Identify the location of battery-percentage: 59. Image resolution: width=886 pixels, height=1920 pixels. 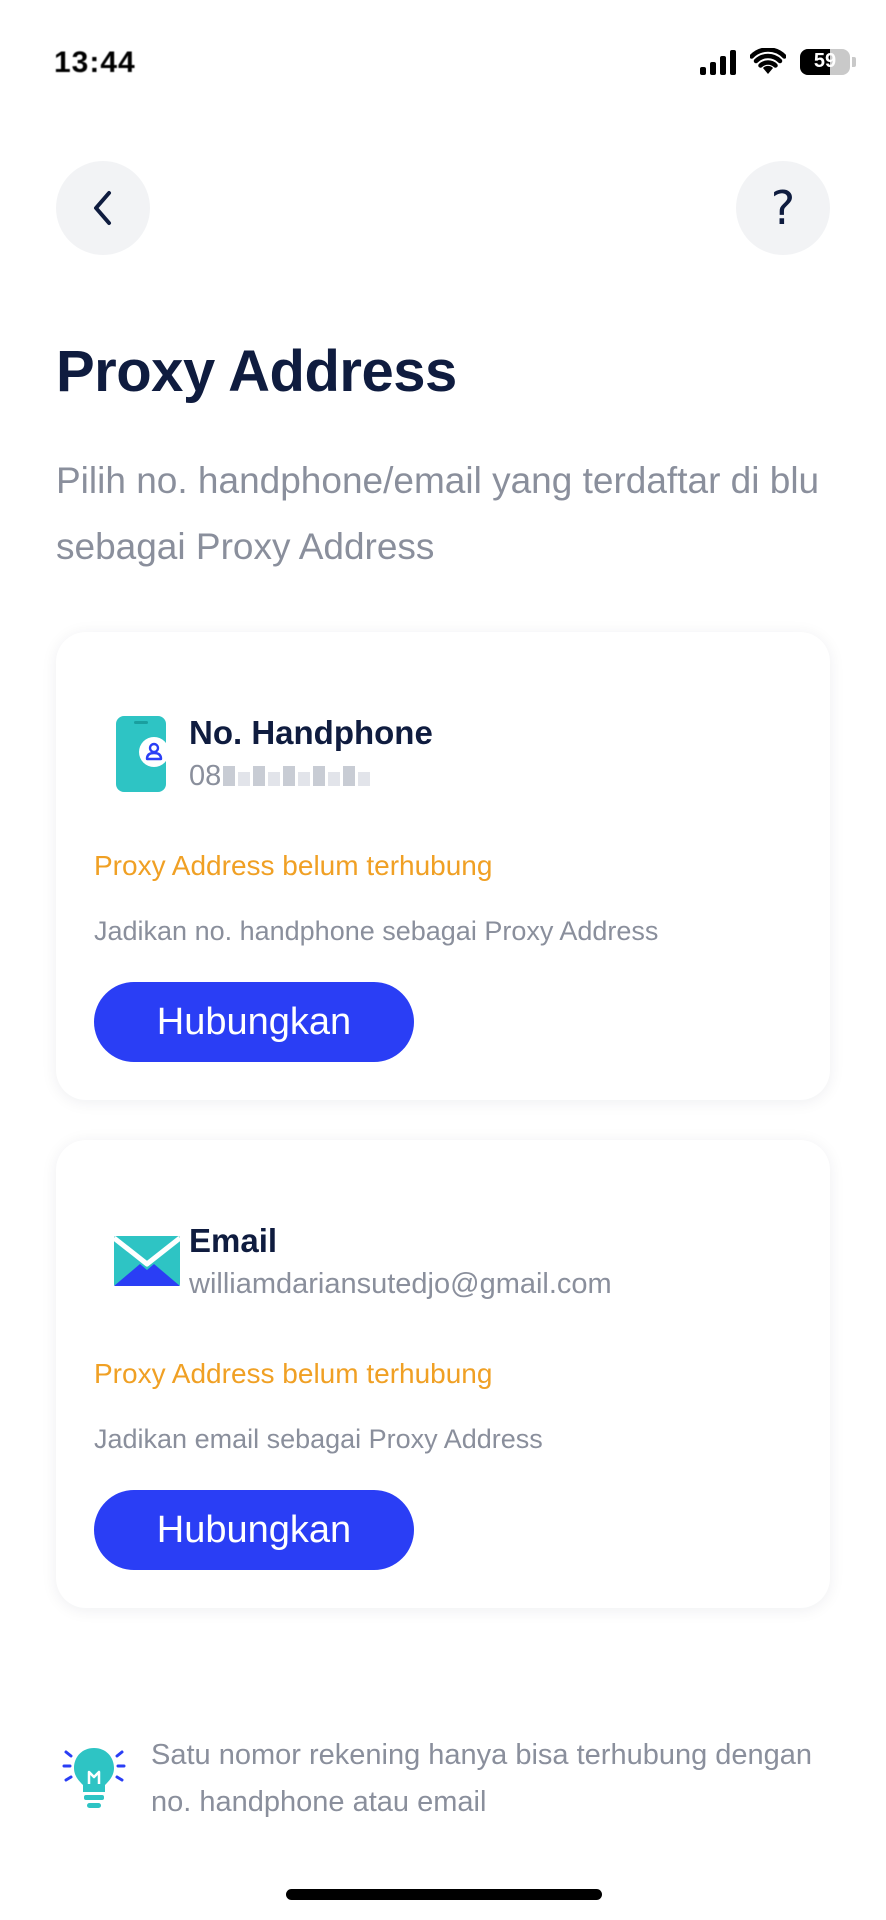
(825, 61).